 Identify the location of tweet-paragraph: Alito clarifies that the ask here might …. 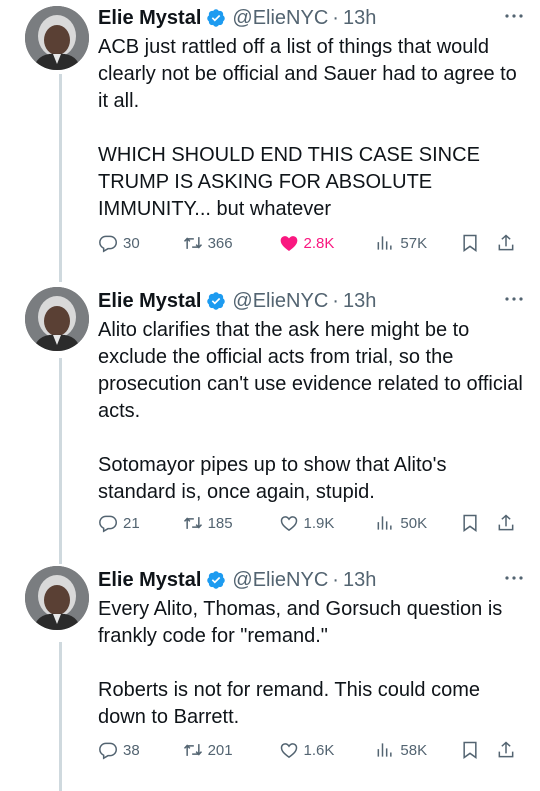
(310, 370).